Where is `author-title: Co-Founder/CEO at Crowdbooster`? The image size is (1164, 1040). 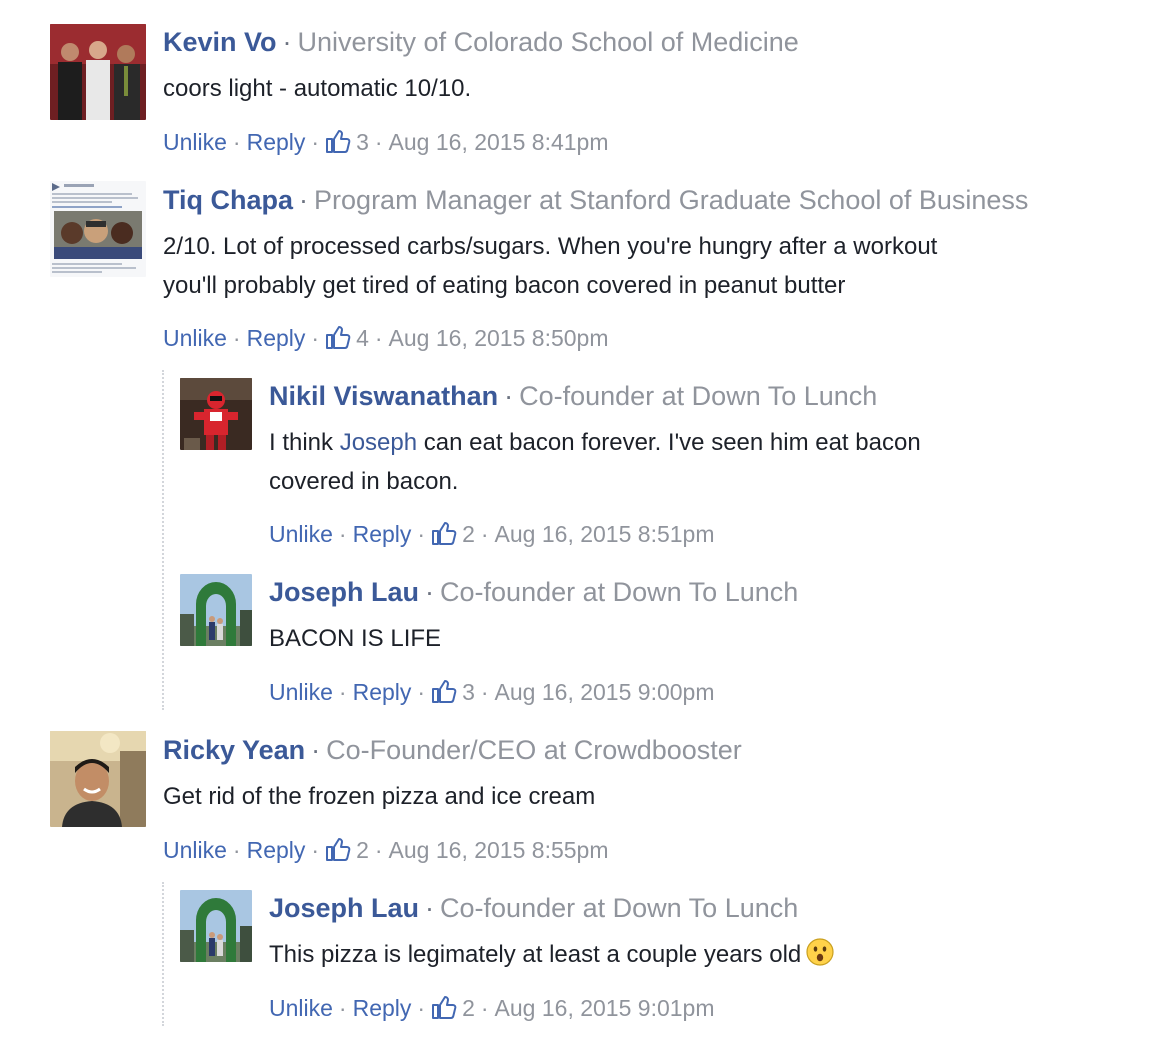
author-title: Co-Founder/CEO at Crowdbooster is located at coordinates (534, 750).